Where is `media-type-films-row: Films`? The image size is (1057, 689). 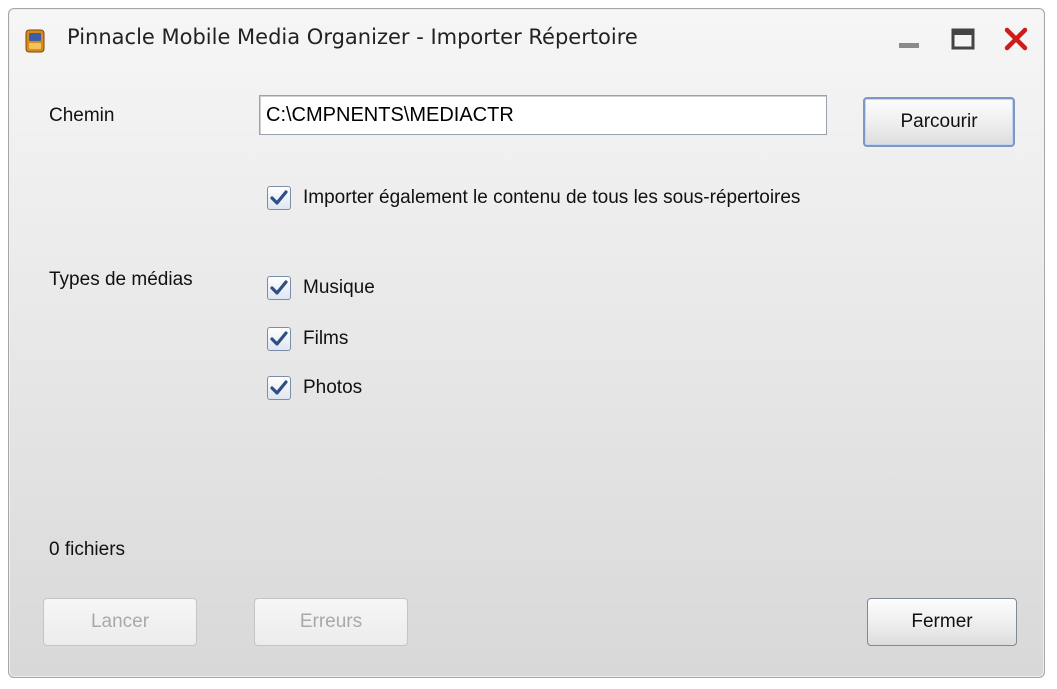
media-type-films-row: Films is located at coordinates (307, 339).